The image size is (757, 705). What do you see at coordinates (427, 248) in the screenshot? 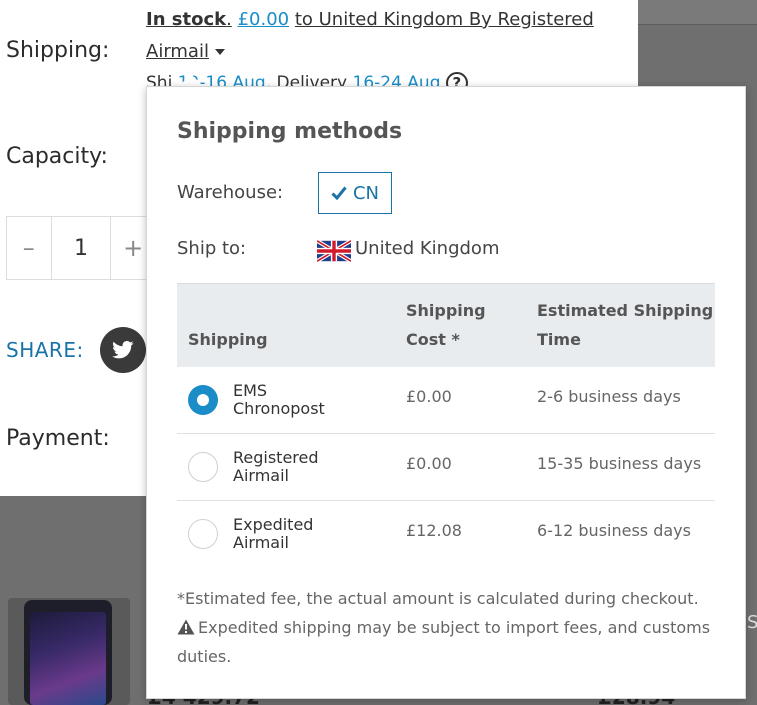
I see `ship-to-country: United Kingdom` at bounding box center [427, 248].